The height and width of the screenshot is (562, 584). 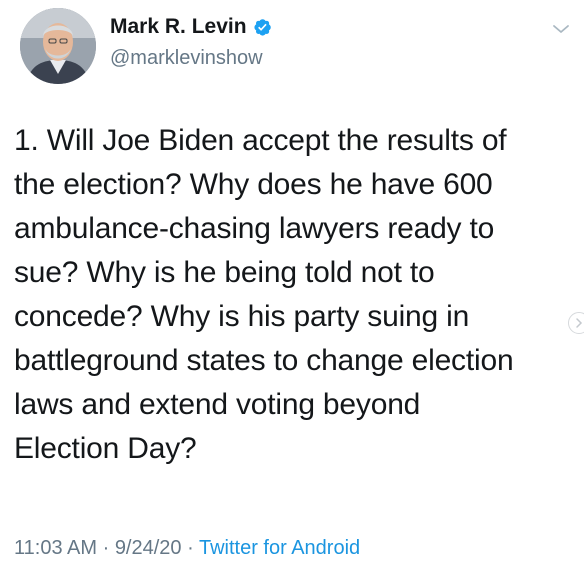 I want to click on tweet-line: battleground states to change election, so click(x=264, y=360).